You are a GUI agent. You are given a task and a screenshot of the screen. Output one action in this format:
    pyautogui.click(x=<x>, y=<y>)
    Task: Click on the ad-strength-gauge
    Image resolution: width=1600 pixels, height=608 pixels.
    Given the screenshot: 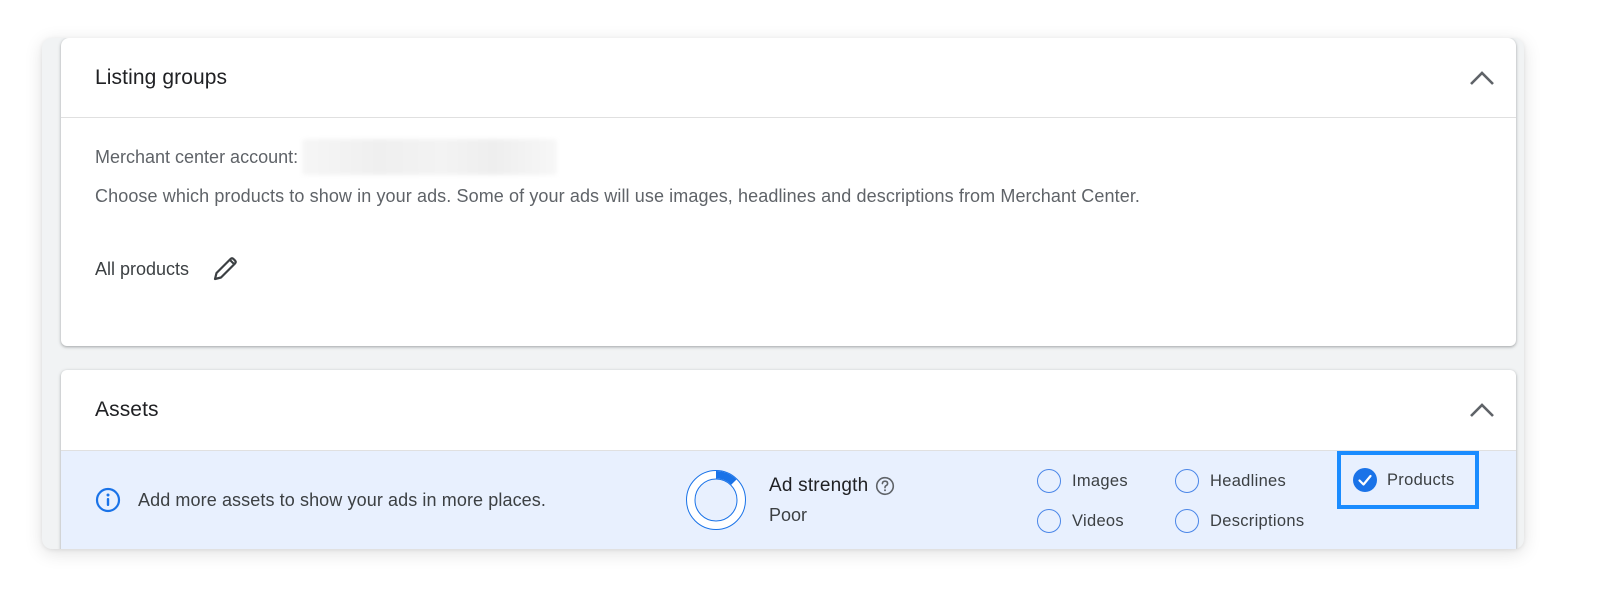 What is the action you would take?
    pyautogui.click(x=716, y=500)
    